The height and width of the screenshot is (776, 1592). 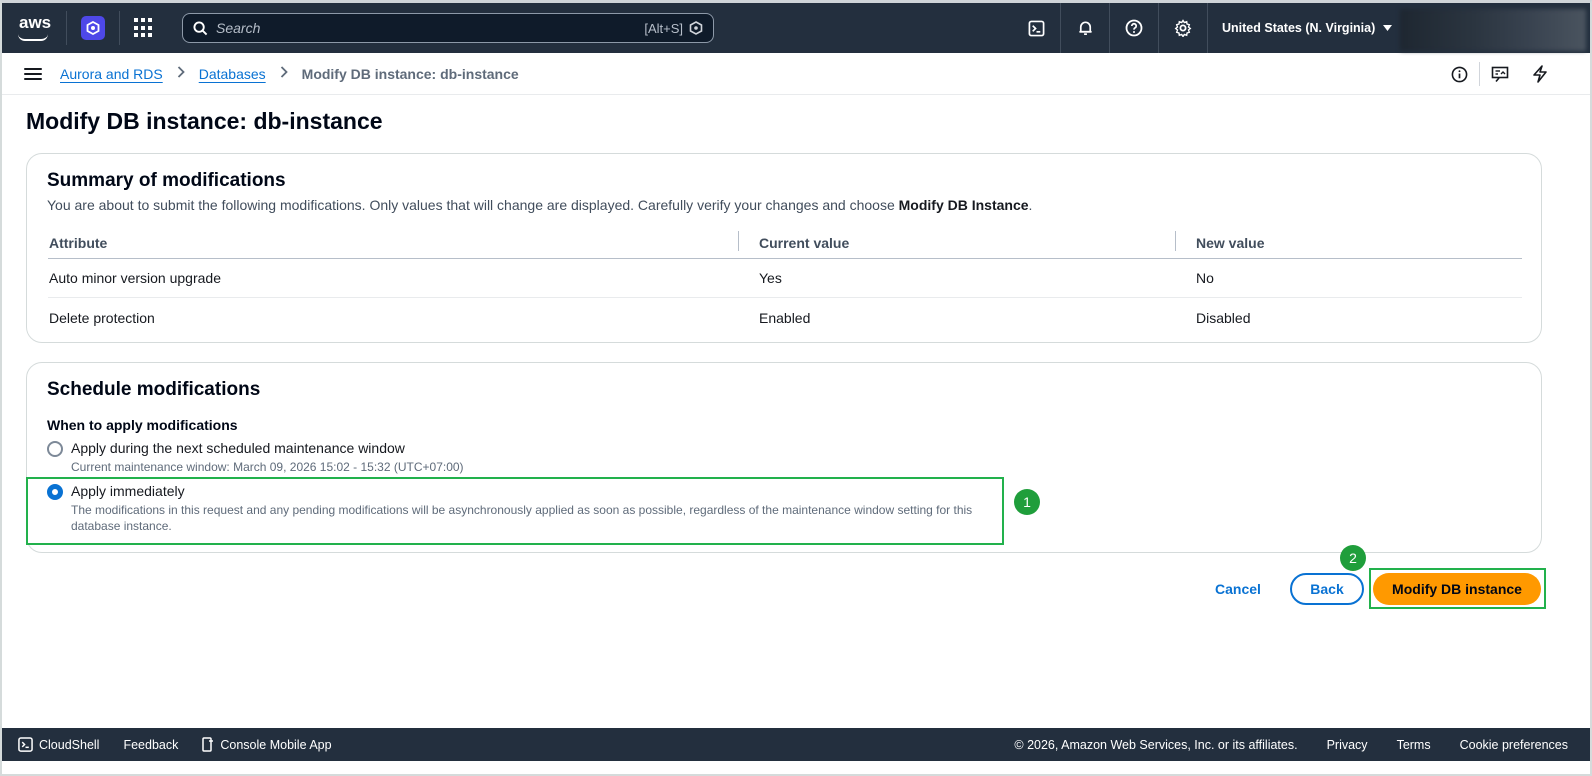 What do you see at coordinates (33, 37) in the screenshot?
I see `aws-smile-icon` at bounding box center [33, 37].